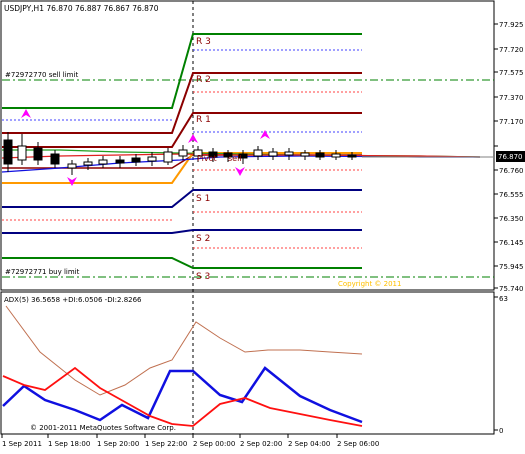  What do you see at coordinates (235, 158) in the screenshot?
I see `sell-order-label: sell` at bounding box center [235, 158].